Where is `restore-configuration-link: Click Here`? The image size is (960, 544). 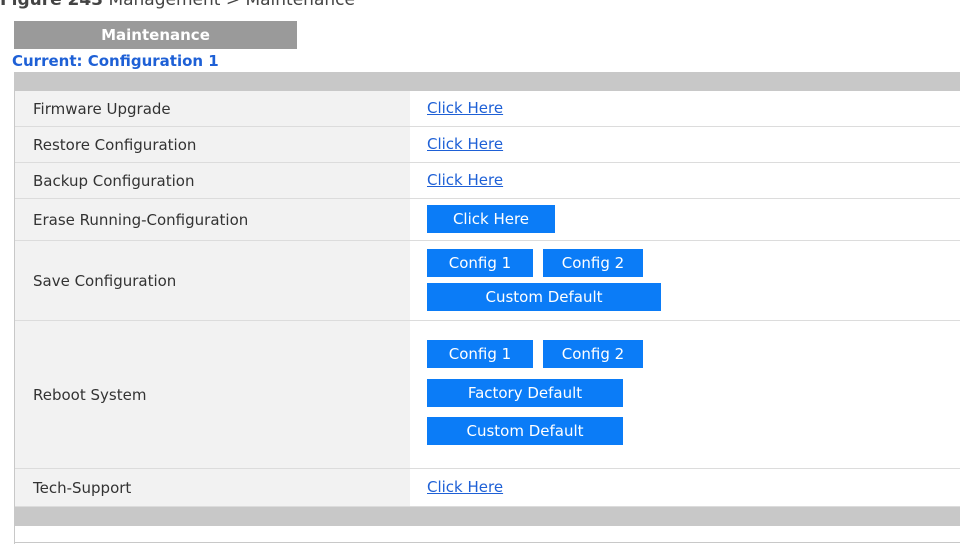 restore-configuration-link: Click Here is located at coordinates (465, 144).